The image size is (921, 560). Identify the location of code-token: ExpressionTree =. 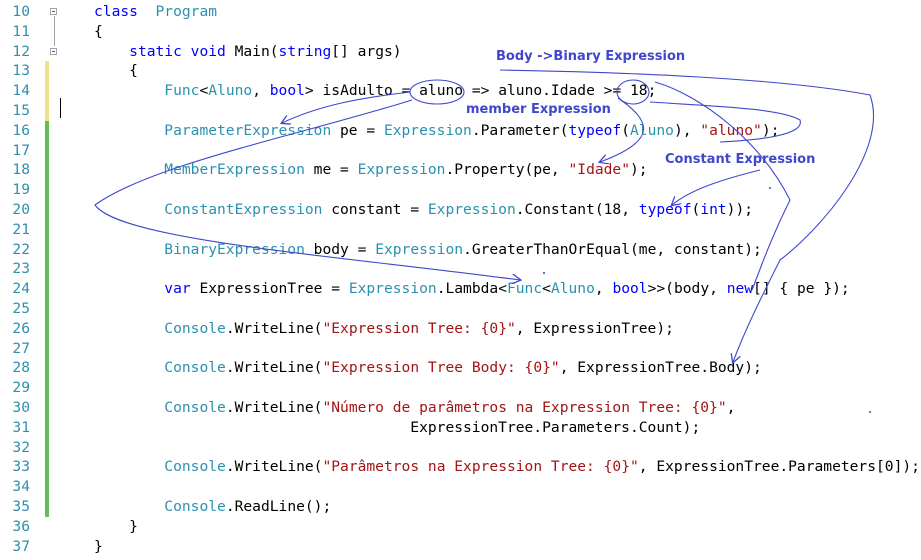
(269, 289).